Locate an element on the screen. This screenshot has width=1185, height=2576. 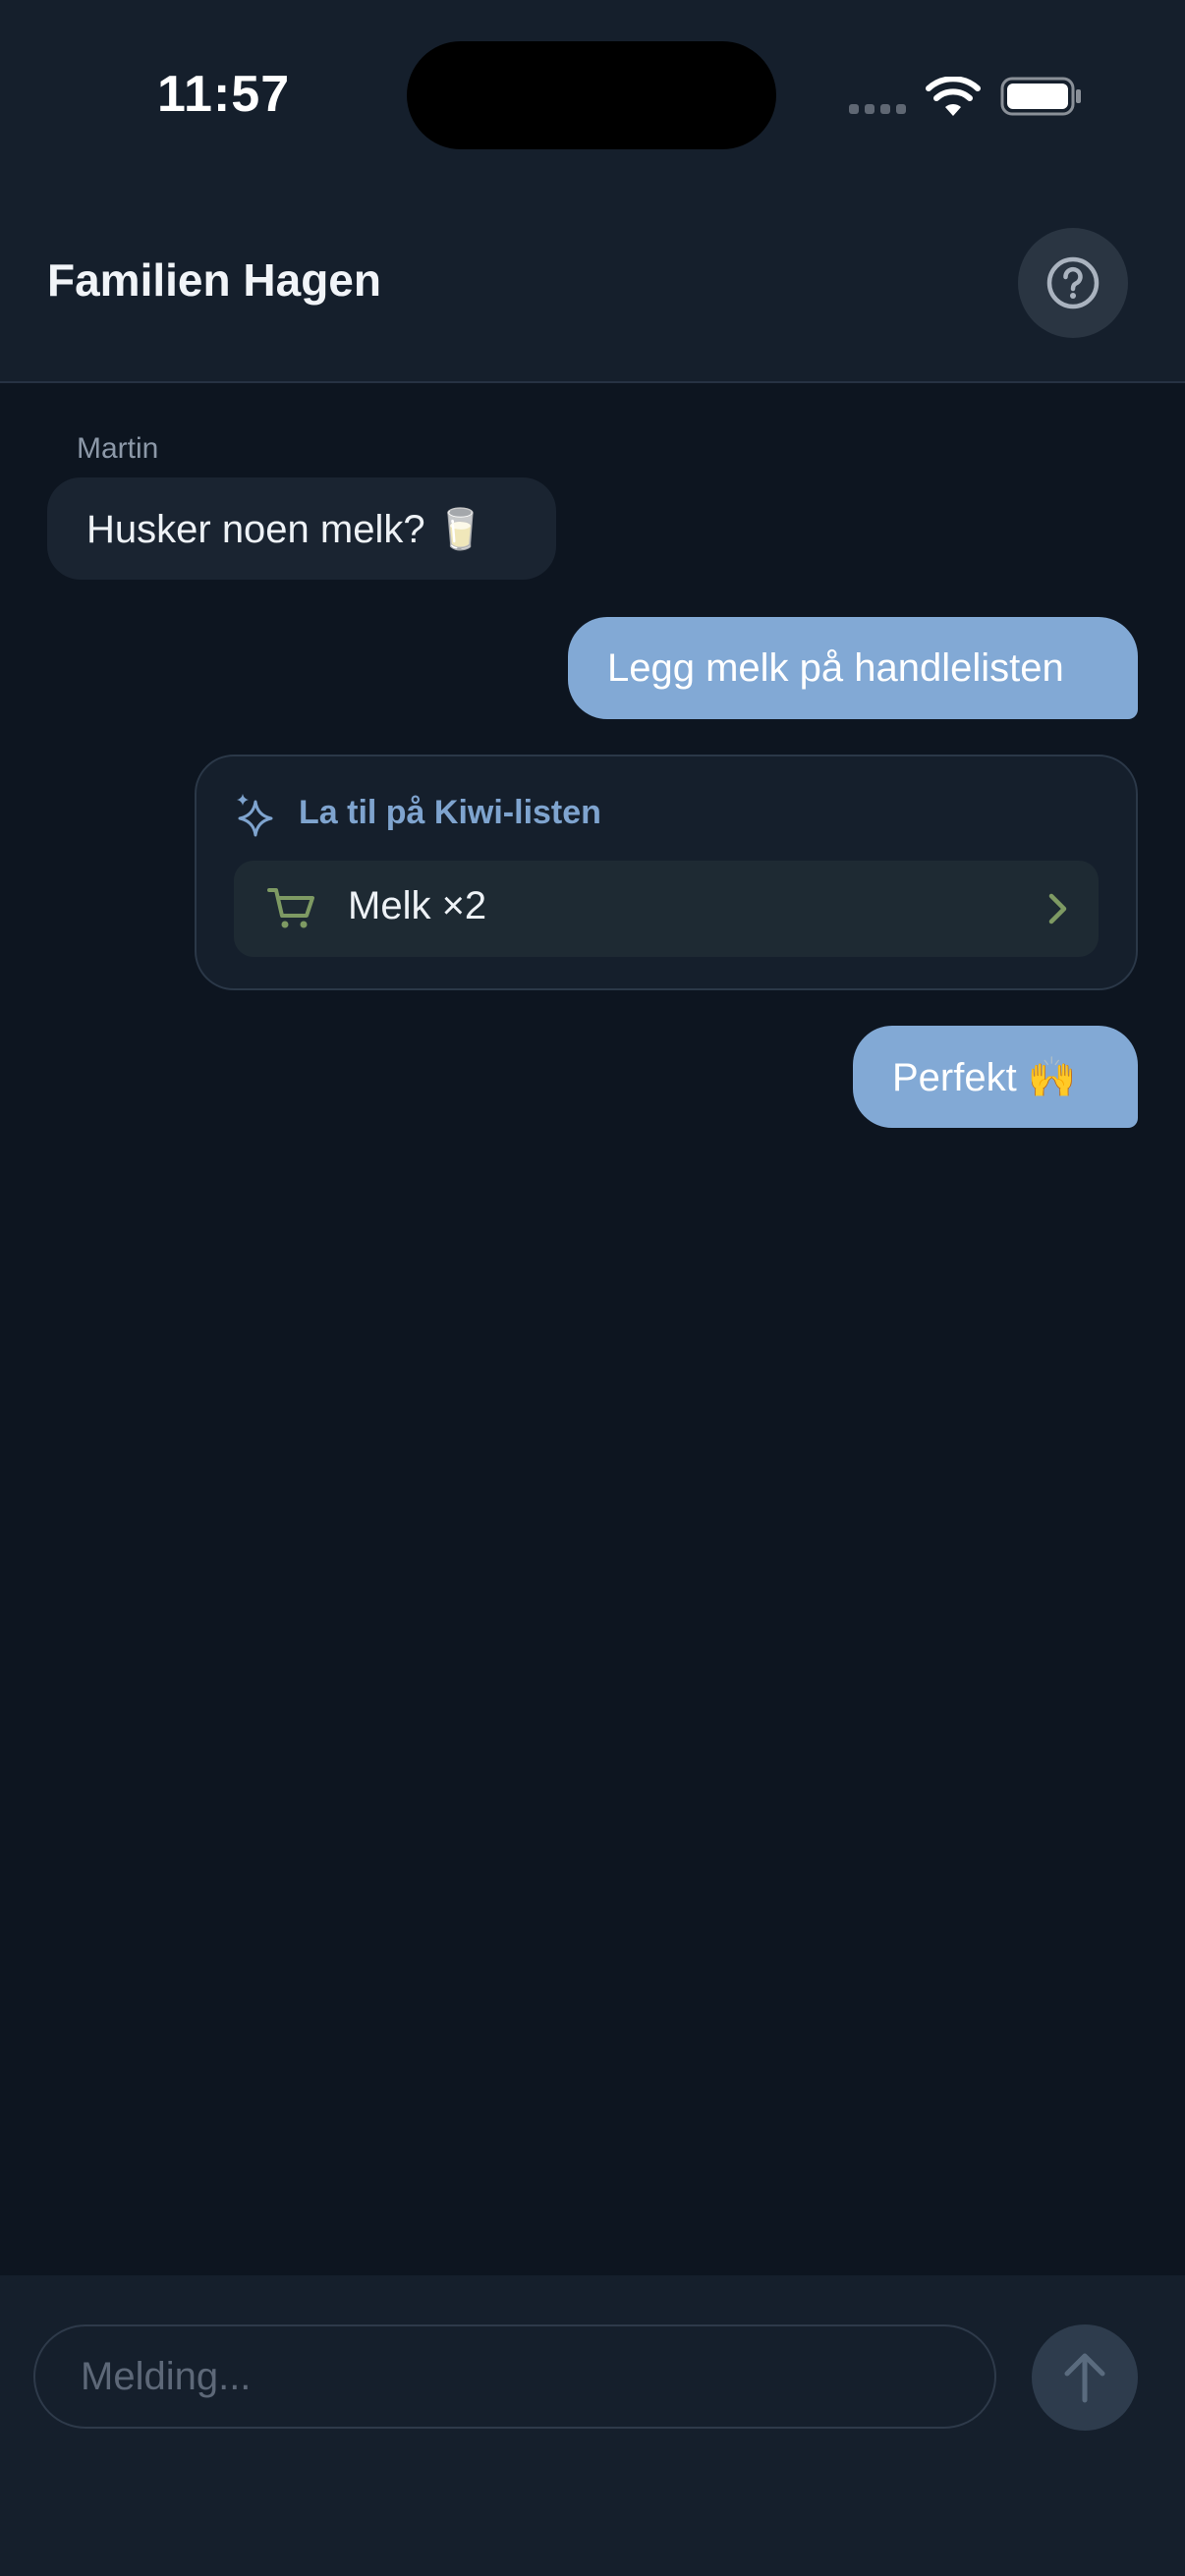
list-item-milk: Melk ×2 is located at coordinates (666, 909).